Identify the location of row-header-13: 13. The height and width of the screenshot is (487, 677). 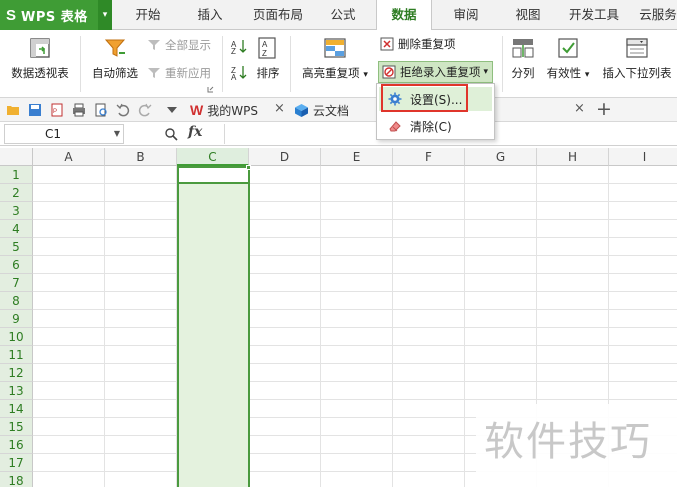
(16, 391).